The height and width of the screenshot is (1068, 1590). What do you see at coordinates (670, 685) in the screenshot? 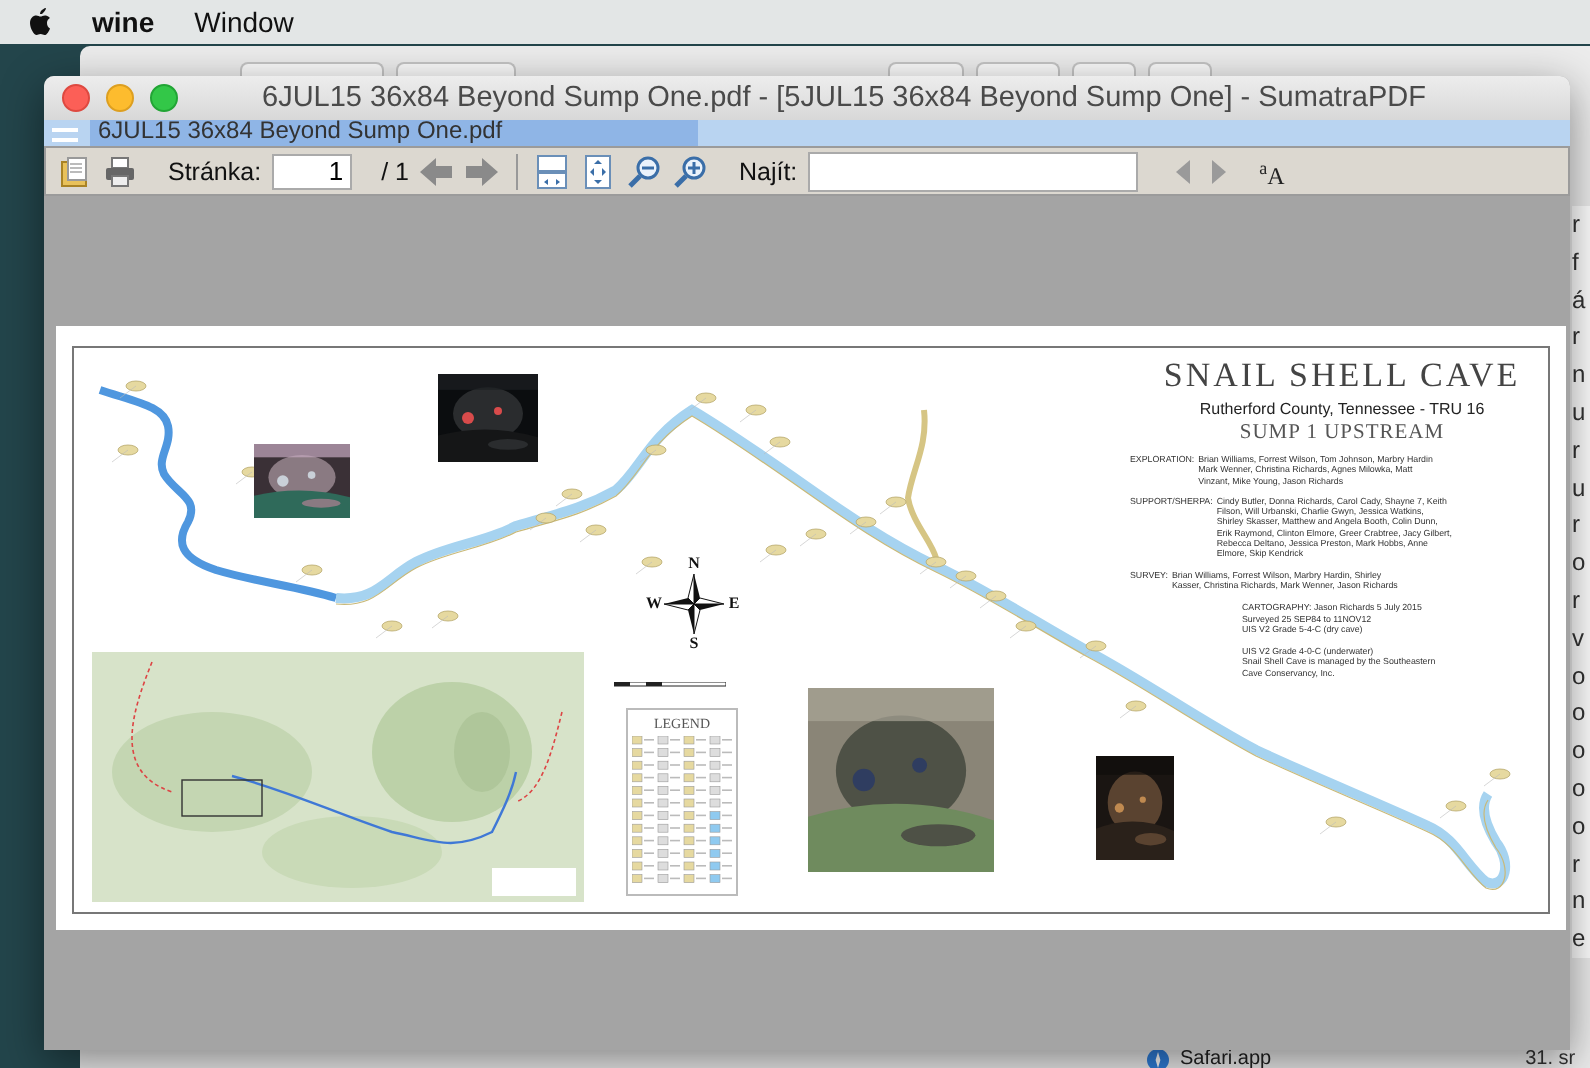
I see `scale-bar-icon` at bounding box center [670, 685].